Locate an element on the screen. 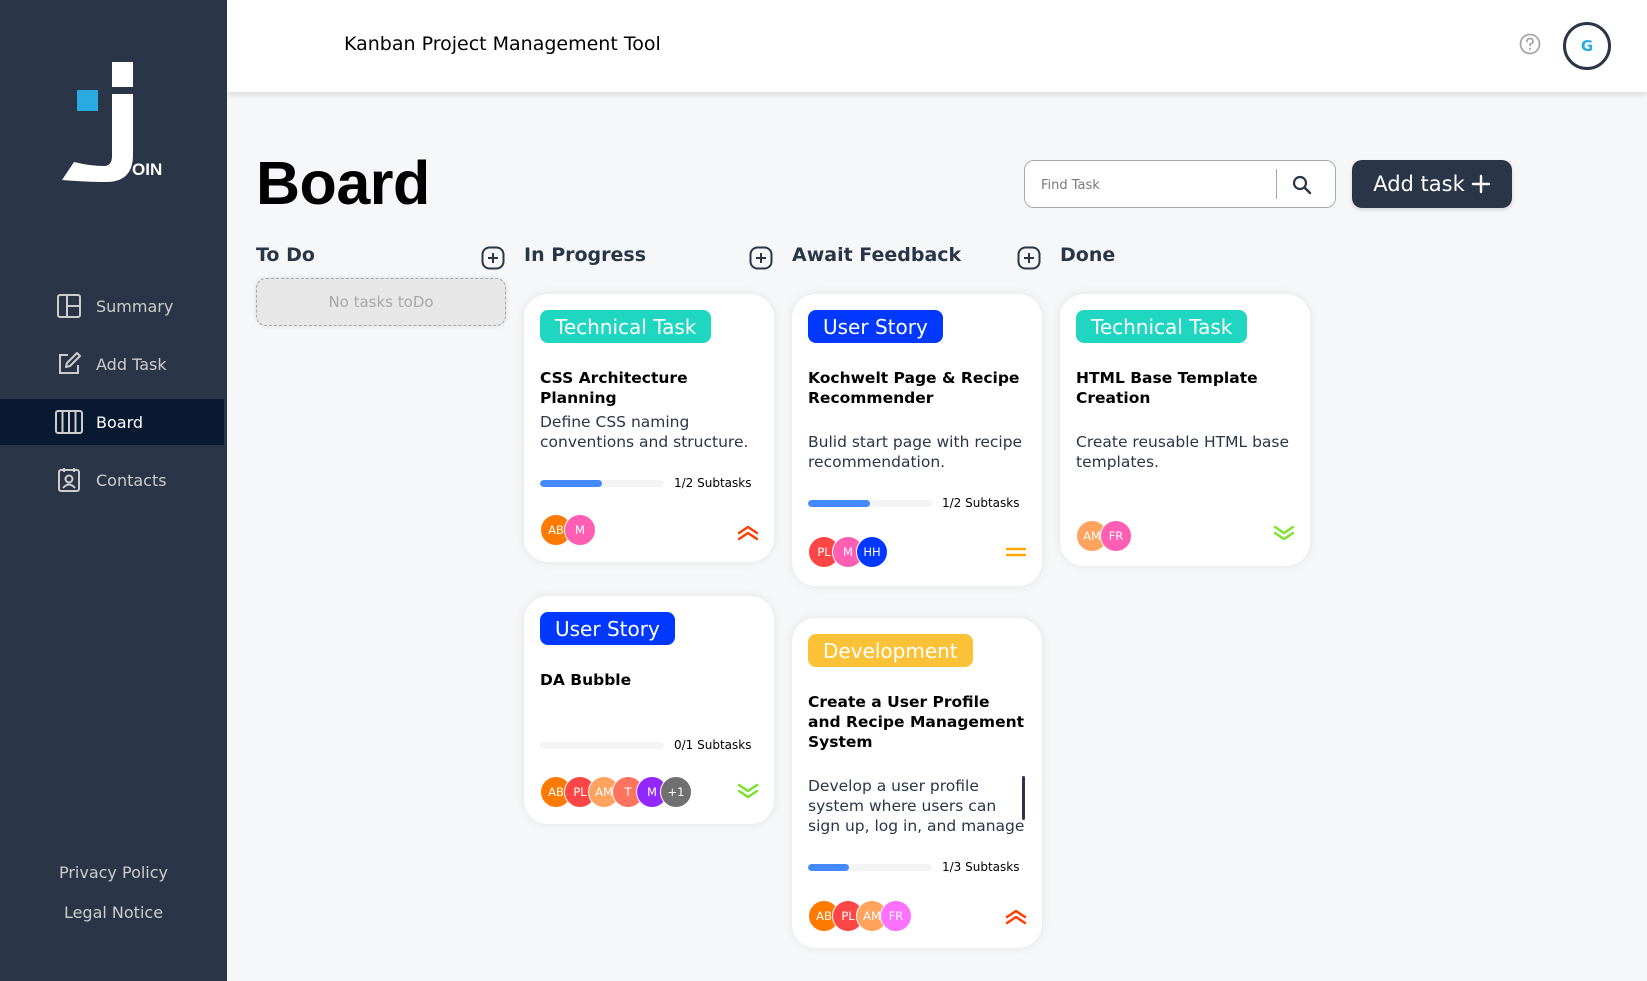 The height and width of the screenshot is (981, 1647). top-header: Kanban Project Management Tool G is located at coordinates (937, 46).